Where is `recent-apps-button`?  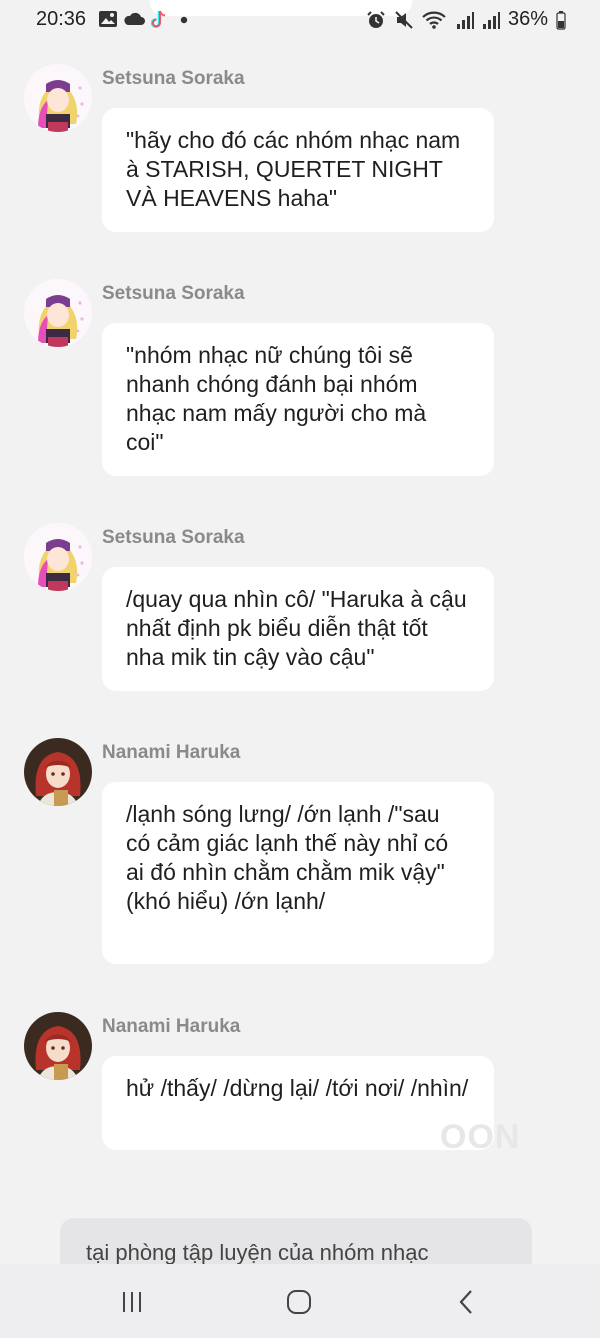 recent-apps-button is located at coordinates (132, 1302).